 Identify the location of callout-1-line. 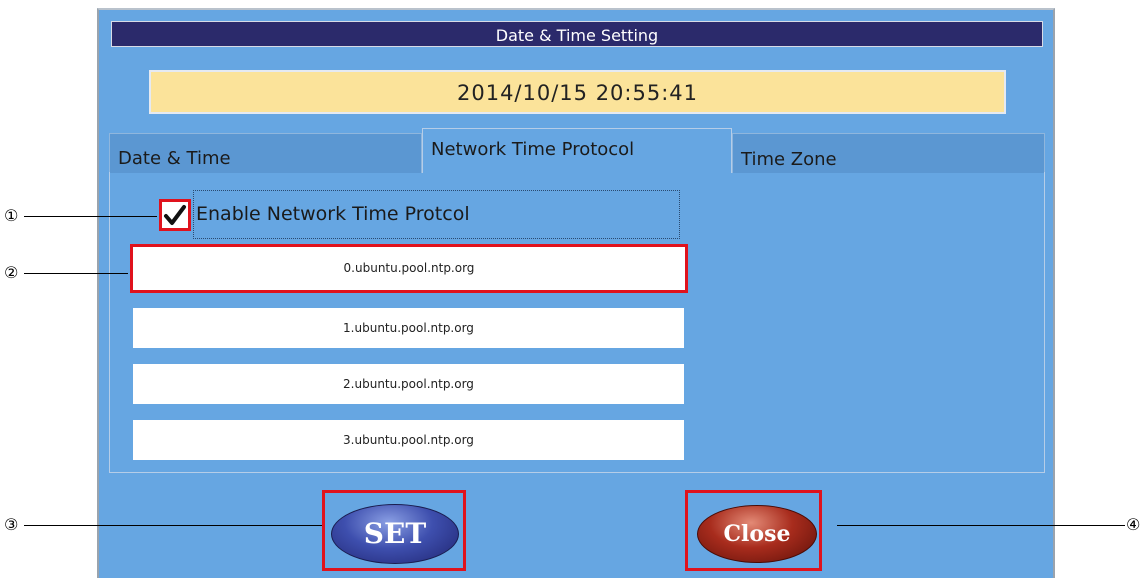
(90, 216).